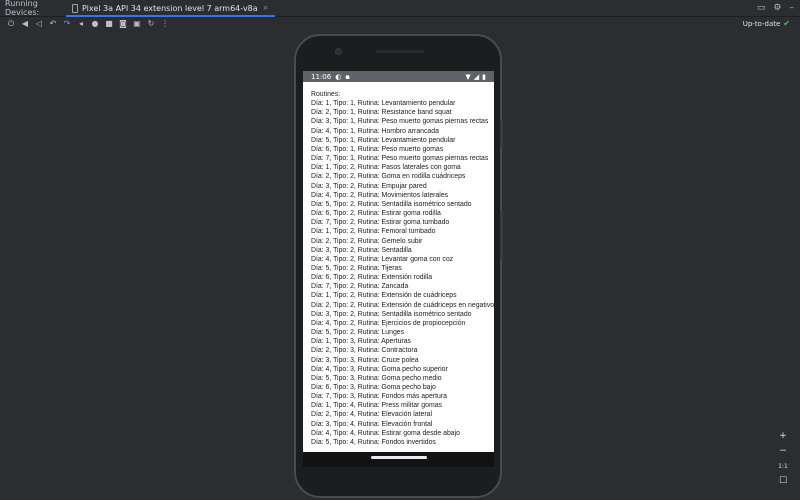  What do you see at coordinates (398, 76) in the screenshot?
I see `android-status-bar: 11:06 ◐ ▪ ▼ ◢ ▮` at bounding box center [398, 76].